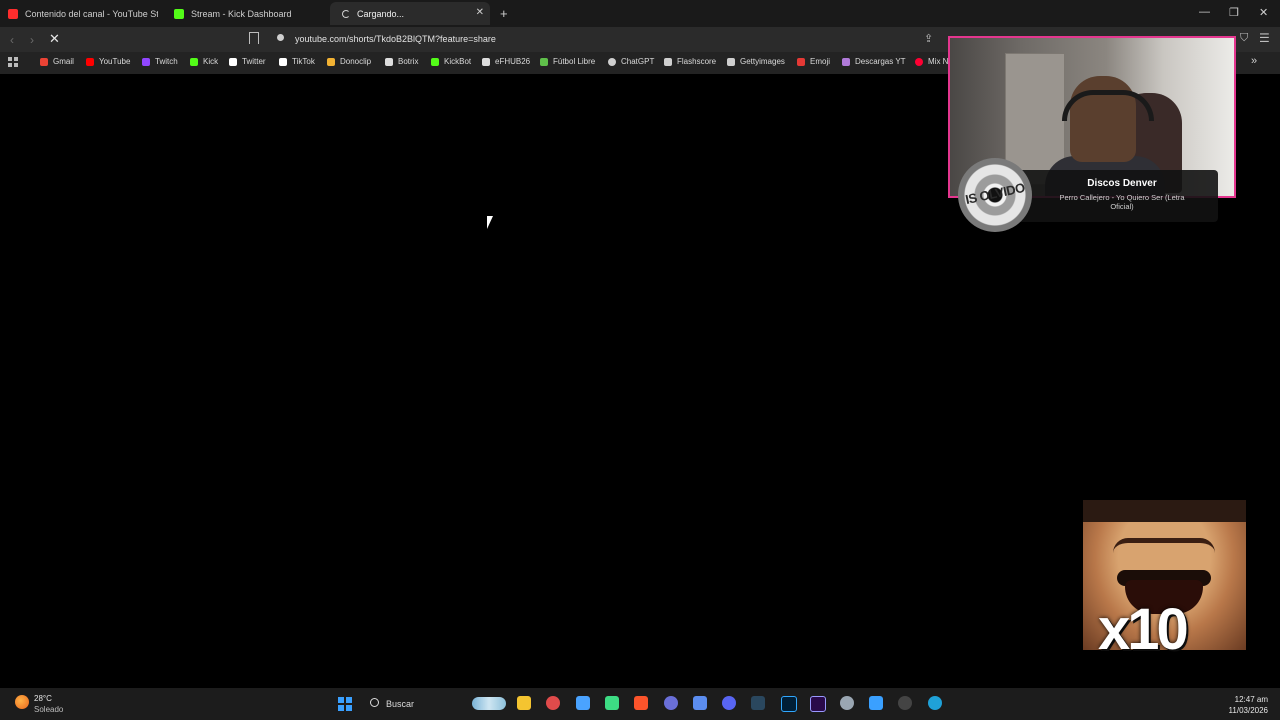 Image resolution: width=1280 pixels, height=720 pixels. Describe the element at coordinates (1204, 12) in the screenshot. I see `minimize-icon: —` at that location.